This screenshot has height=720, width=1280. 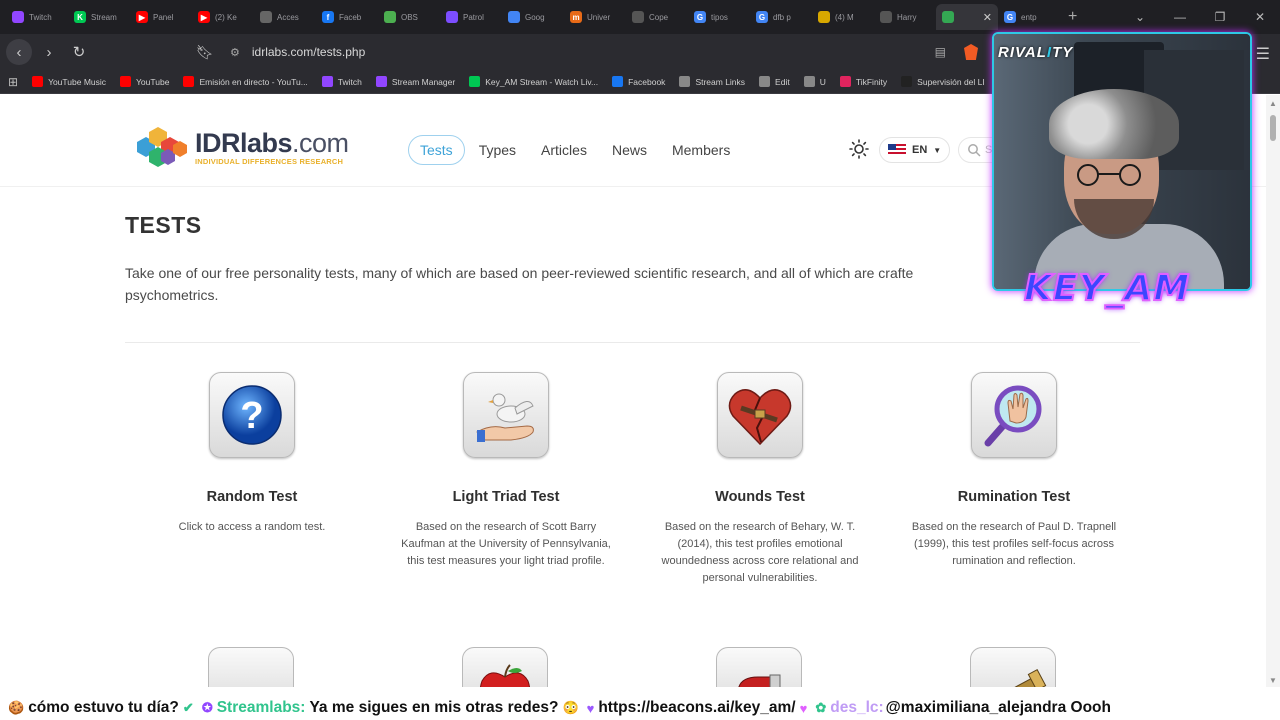 I want to click on brave-shield-icon, so click(x=971, y=52).